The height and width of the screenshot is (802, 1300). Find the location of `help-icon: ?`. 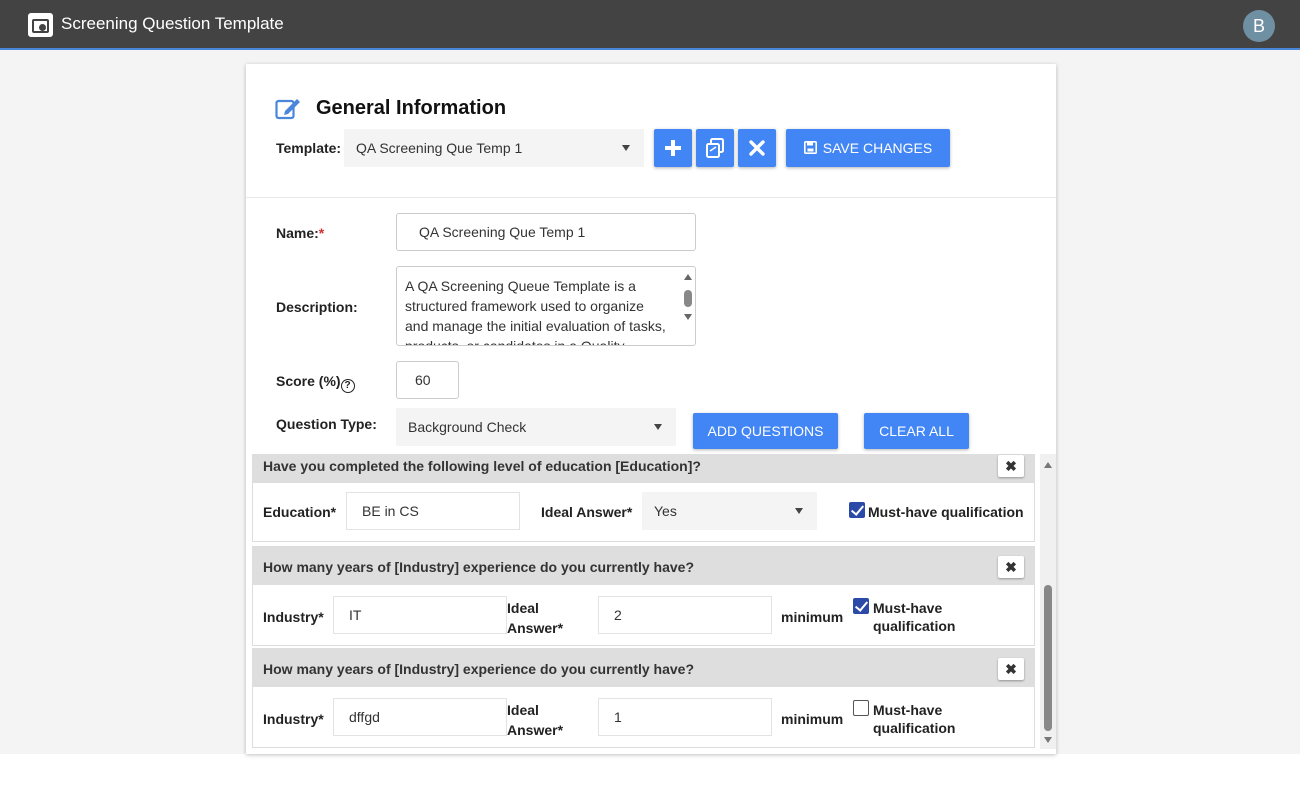

help-icon: ? is located at coordinates (347, 386).